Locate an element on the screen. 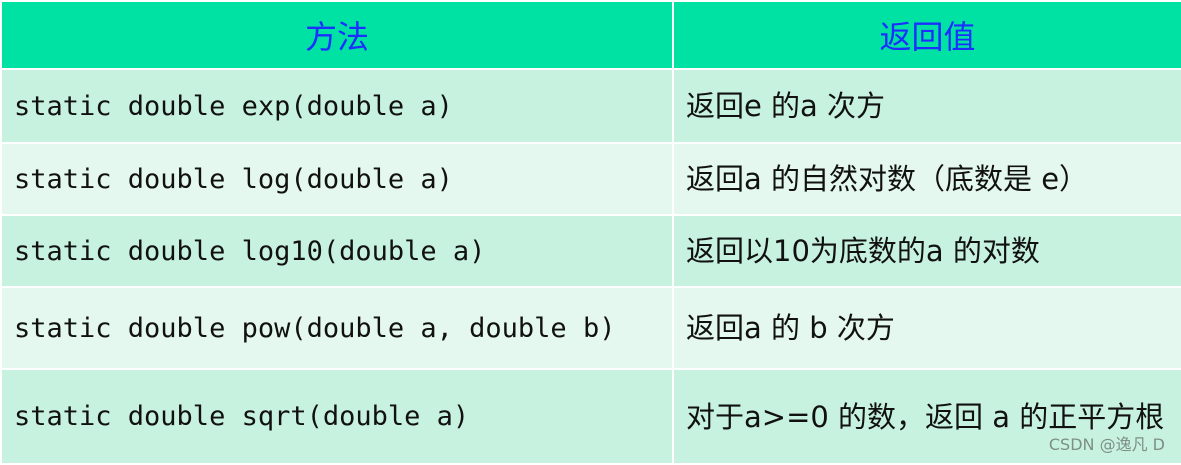  csdn-watermark: CSDN @逸凡 D is located at coordinates (1106, 444).